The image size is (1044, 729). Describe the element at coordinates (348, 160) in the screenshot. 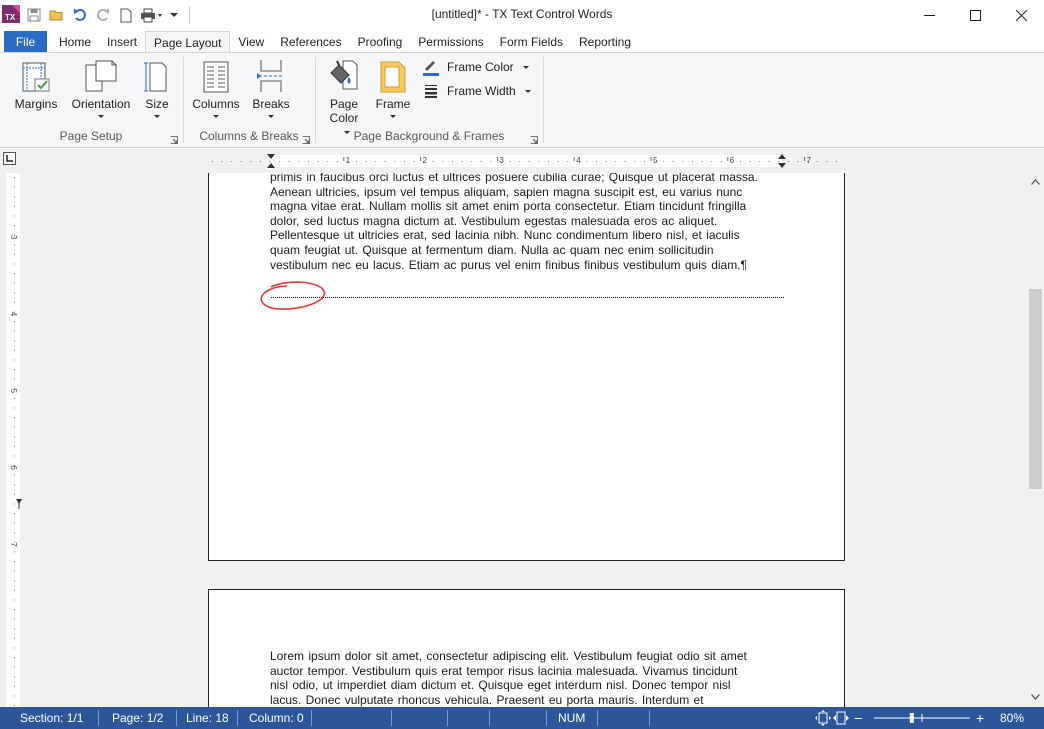

I see `ruler-number: 1` at that location.